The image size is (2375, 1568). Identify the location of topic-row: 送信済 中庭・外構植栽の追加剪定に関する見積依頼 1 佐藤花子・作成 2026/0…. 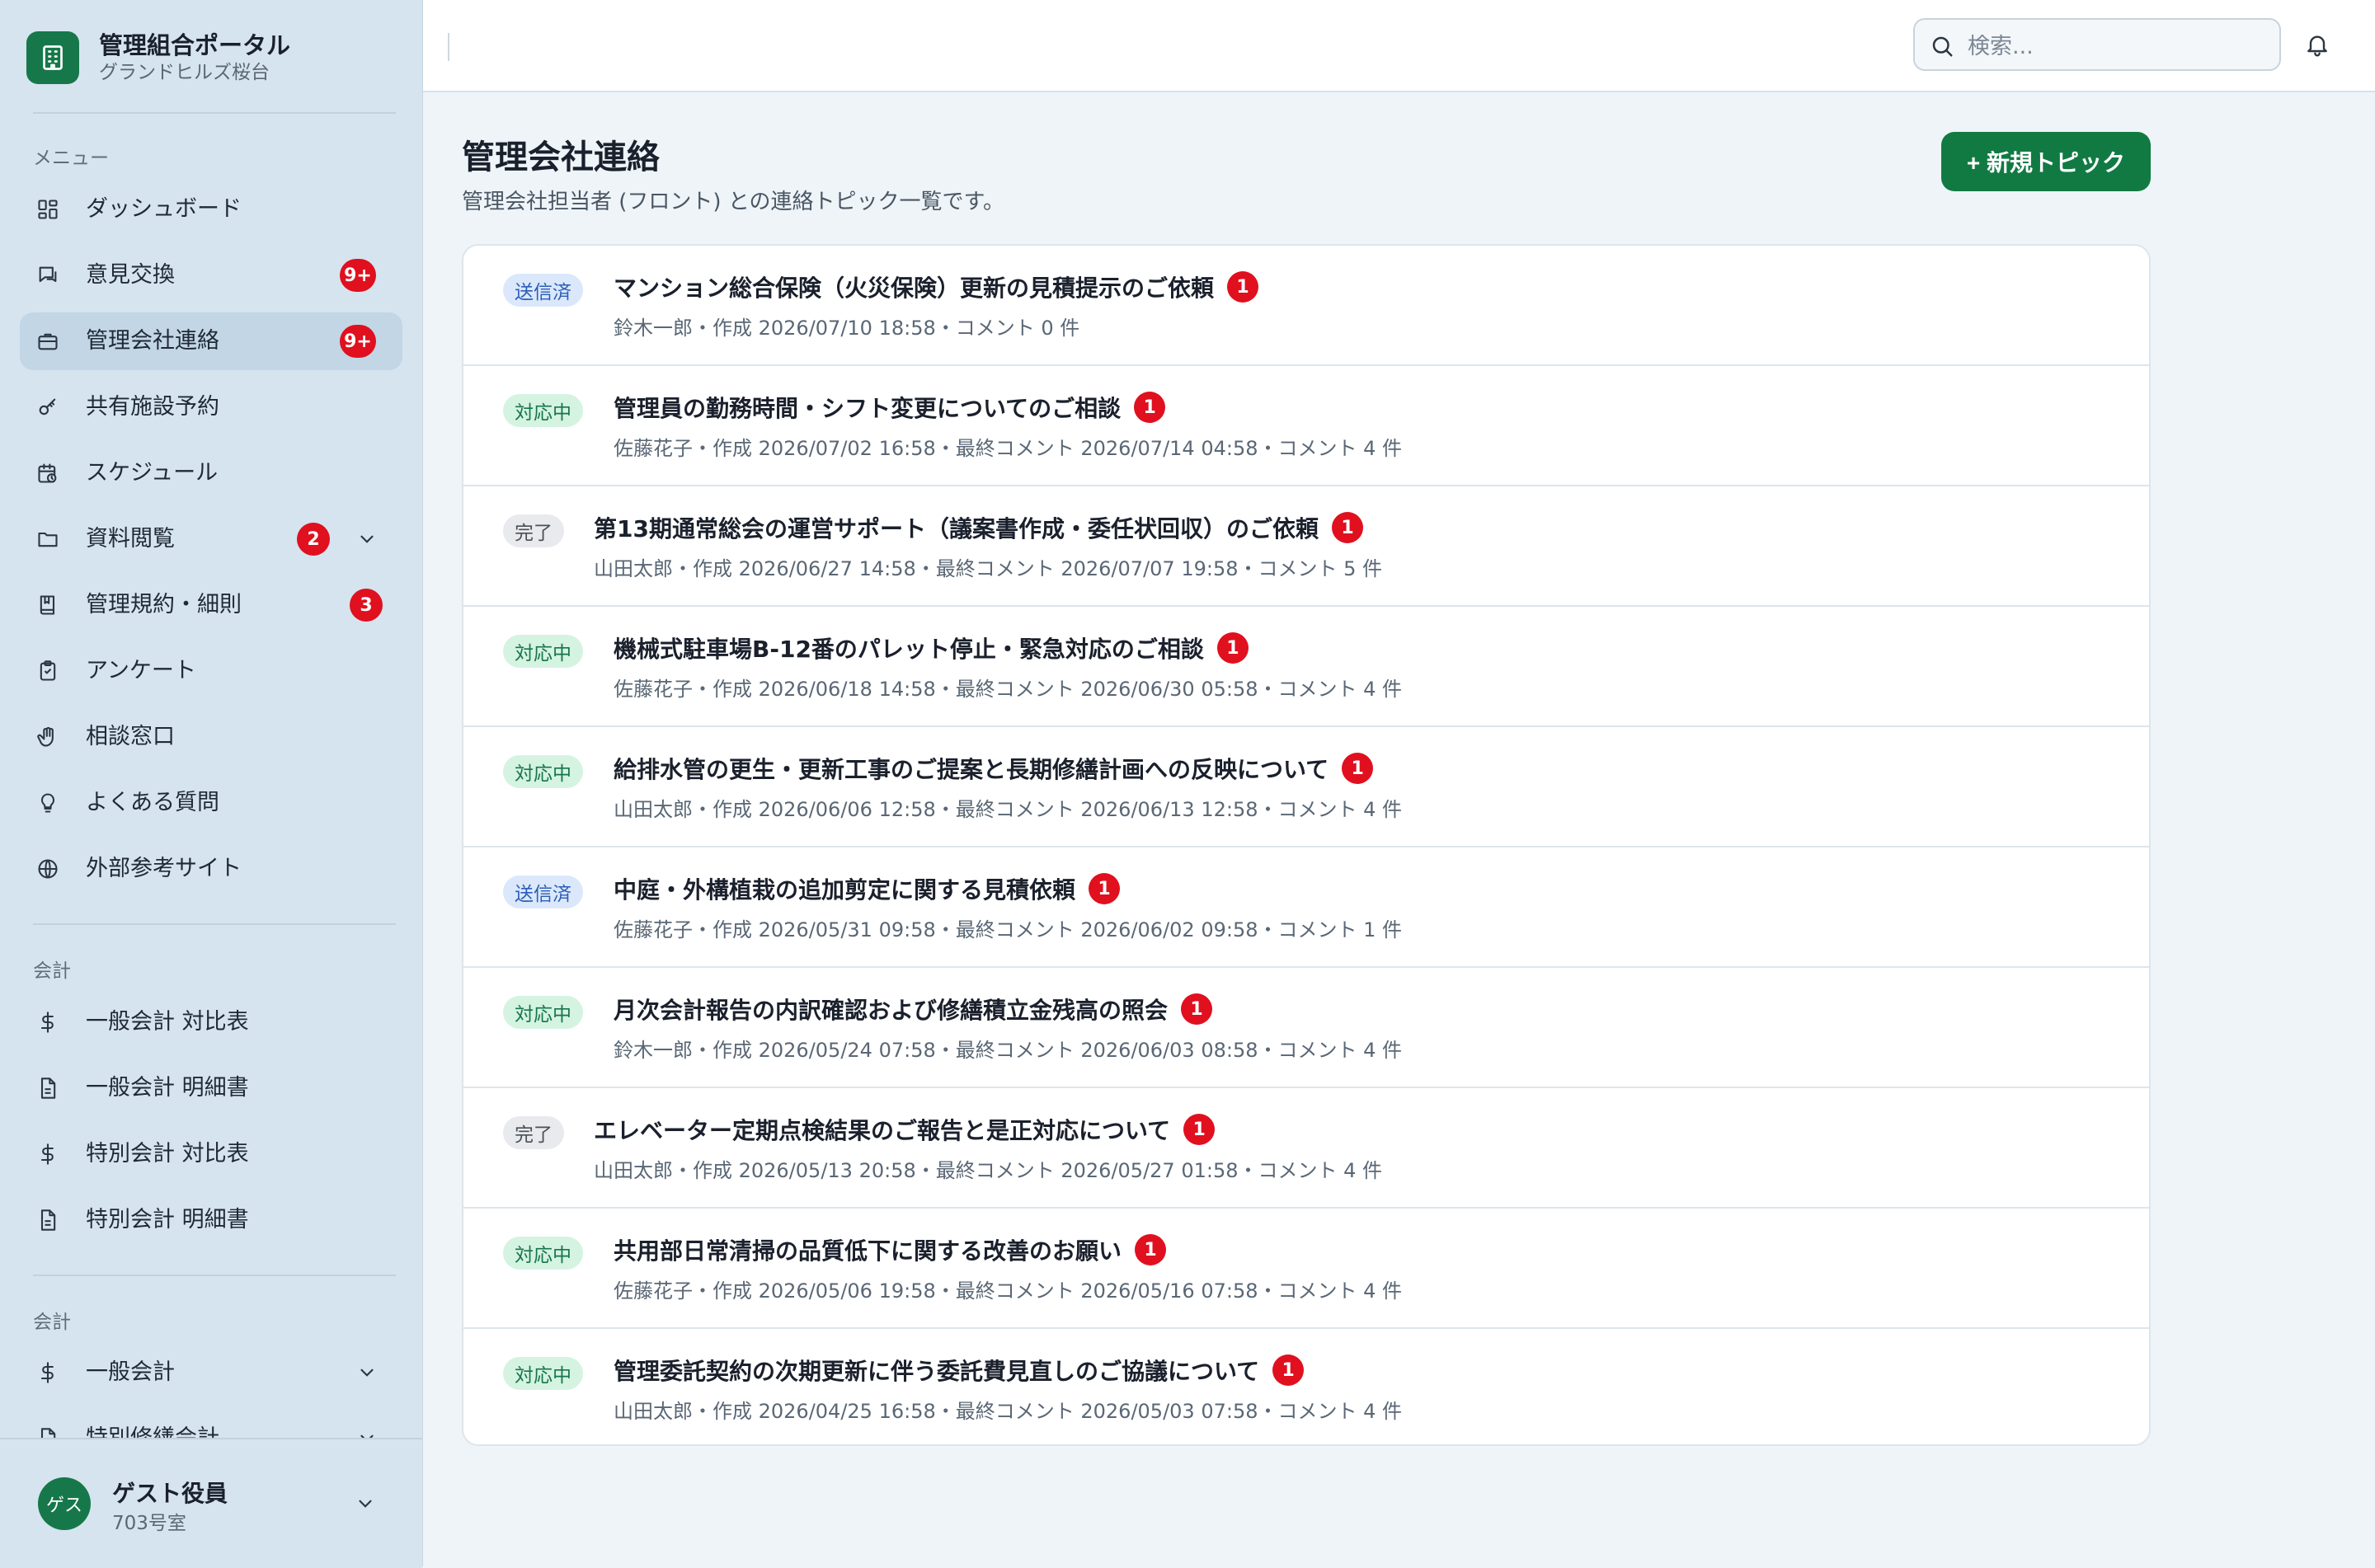
(1306, 907).